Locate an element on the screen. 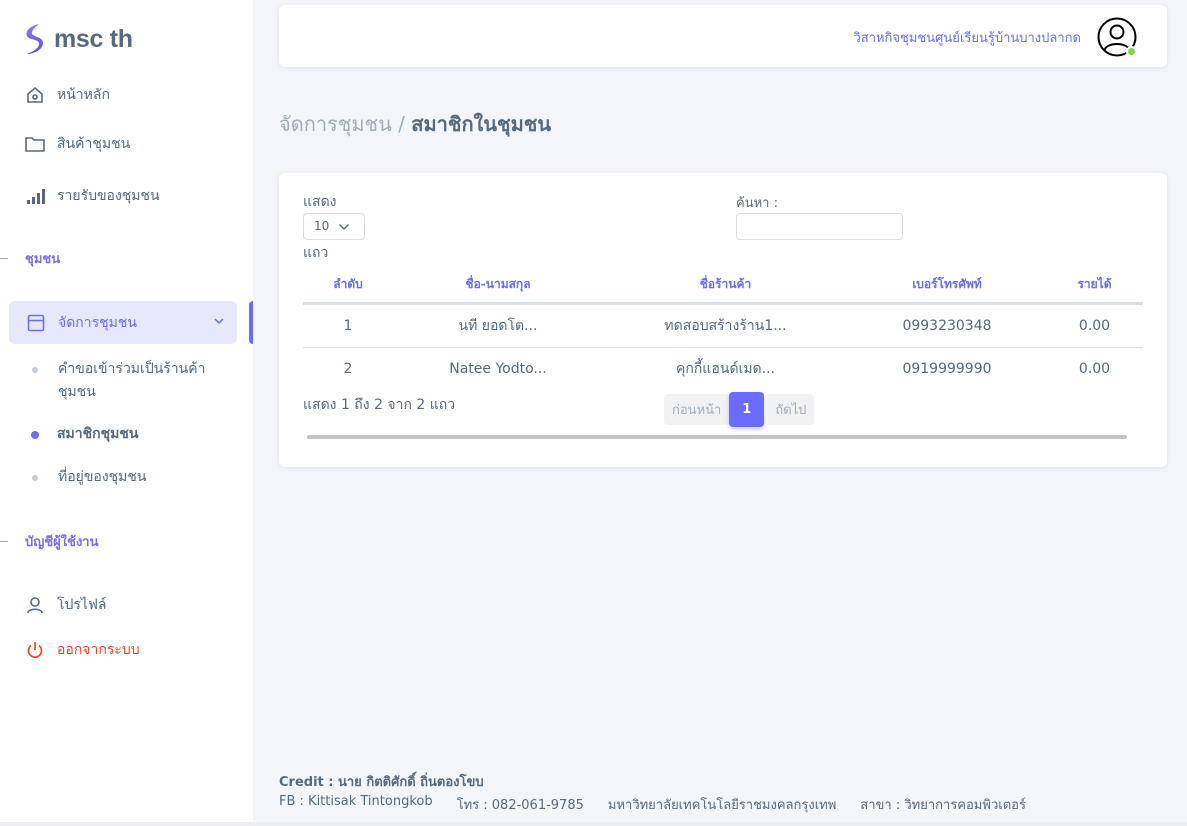  page-size-select: 10 is located at coordinates (334, 226).